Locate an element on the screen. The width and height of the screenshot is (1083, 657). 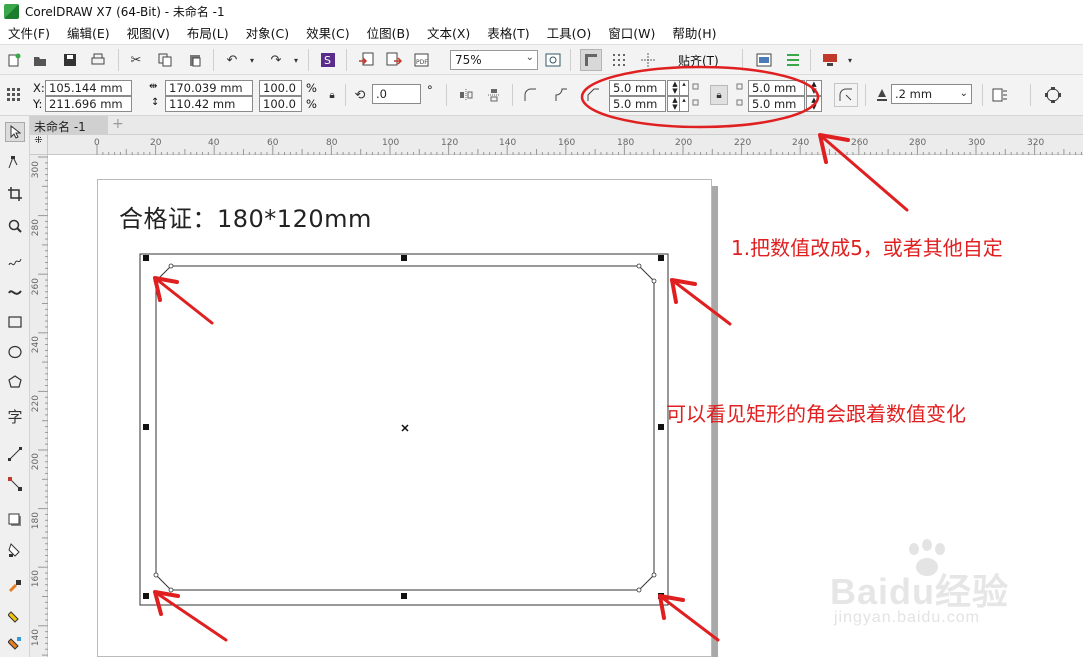
x-position-field: 105.144 mm is located at coordinates (88, 88).